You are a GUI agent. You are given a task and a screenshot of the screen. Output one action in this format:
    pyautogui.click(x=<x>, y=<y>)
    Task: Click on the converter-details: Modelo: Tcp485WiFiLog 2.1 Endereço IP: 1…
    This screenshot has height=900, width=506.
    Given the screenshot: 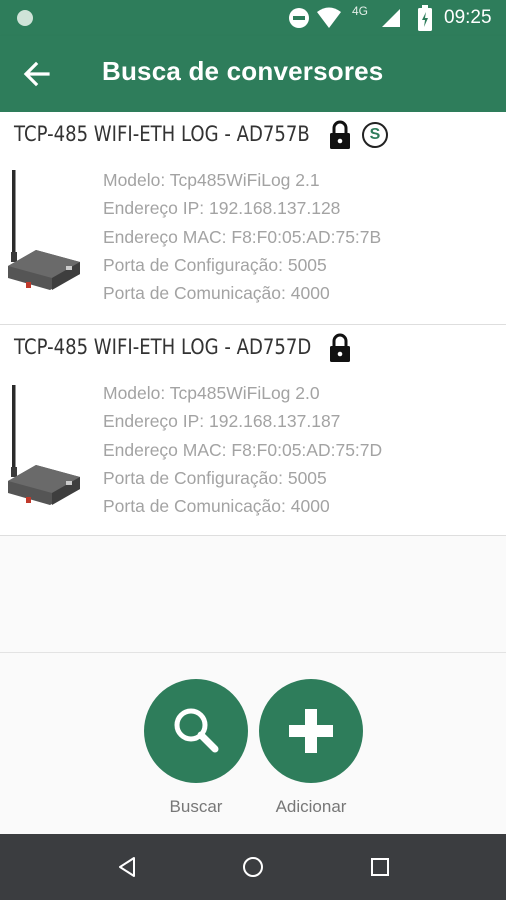 What is the action you would take?
    pyautogui.click(x=242, y=236)
    